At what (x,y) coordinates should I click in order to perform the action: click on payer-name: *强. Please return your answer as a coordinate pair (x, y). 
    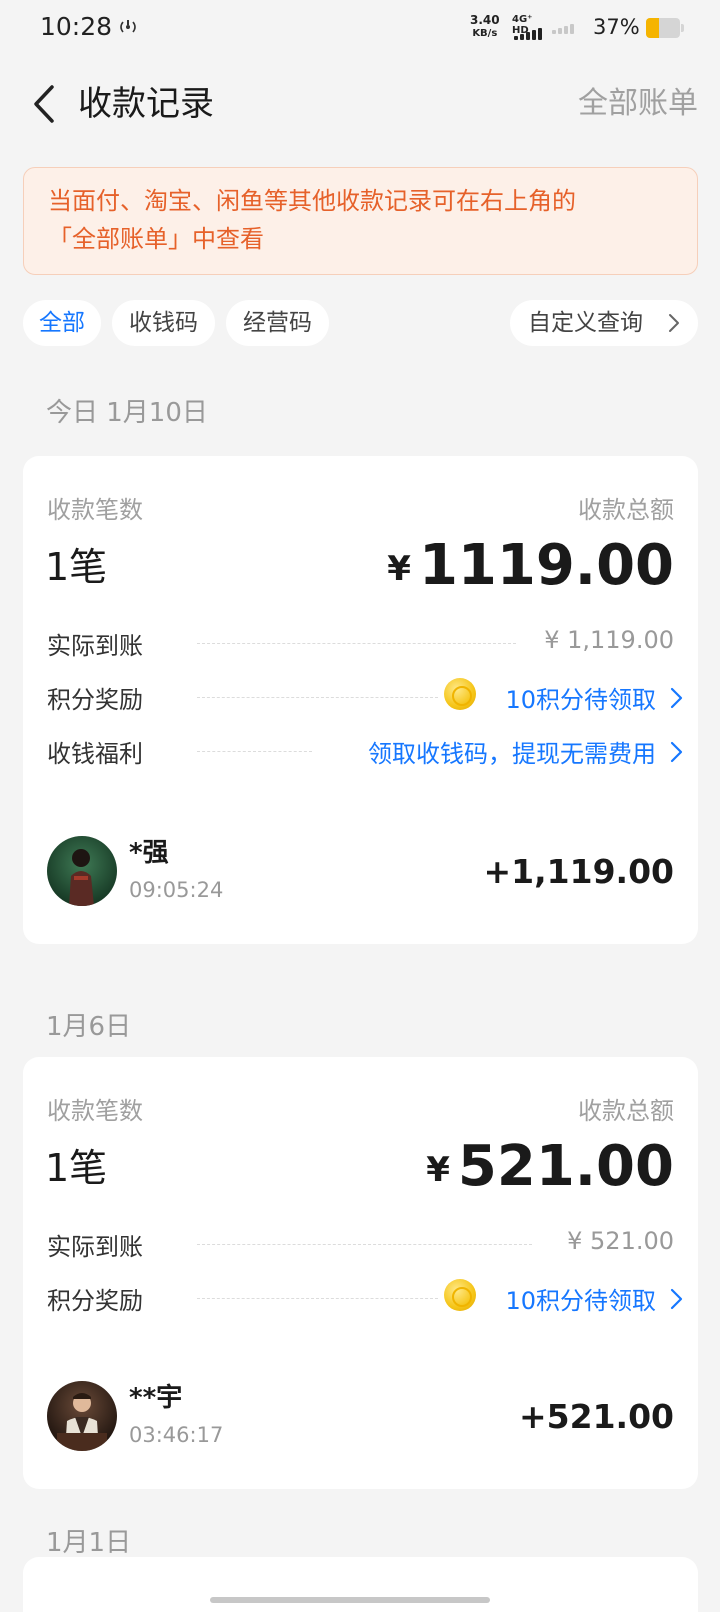
    Looking at the image, I should click on (149, 853).